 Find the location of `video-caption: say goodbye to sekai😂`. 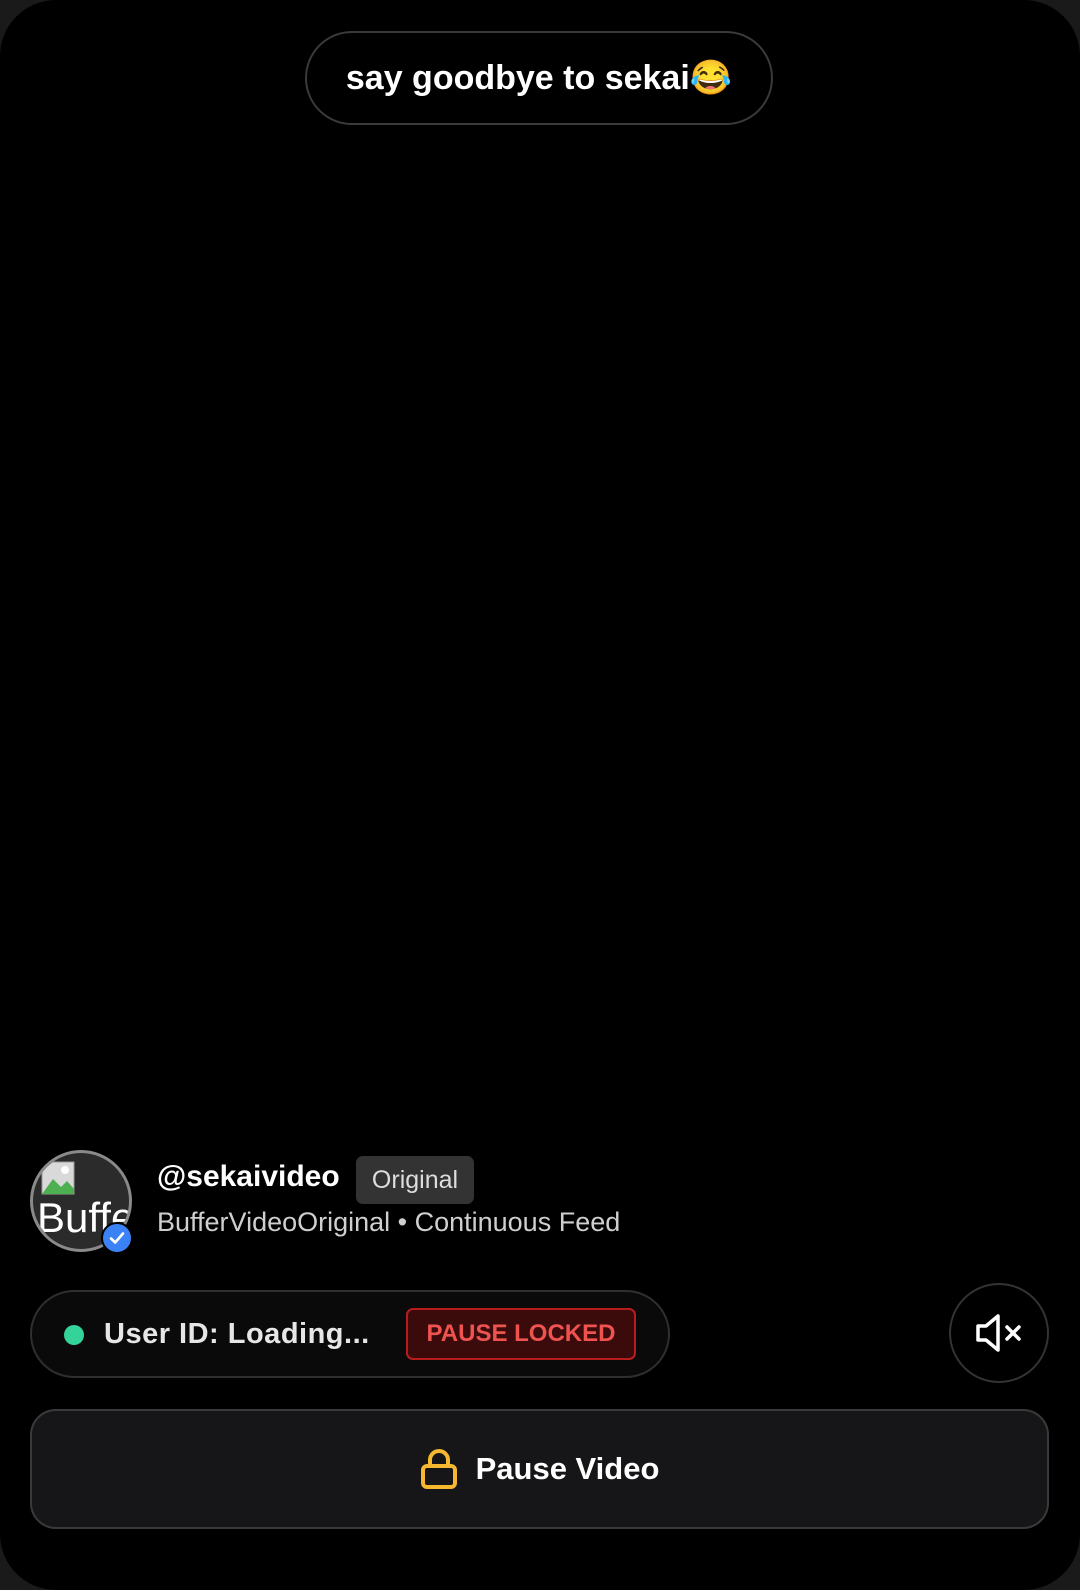

video-caption: say goodbye to sekai😂 is located at coordinates (539, 78).